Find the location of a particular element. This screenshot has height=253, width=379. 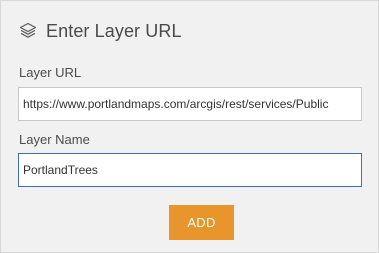

panel-title: Enter Layer URL is located at coordinates (114, 30).